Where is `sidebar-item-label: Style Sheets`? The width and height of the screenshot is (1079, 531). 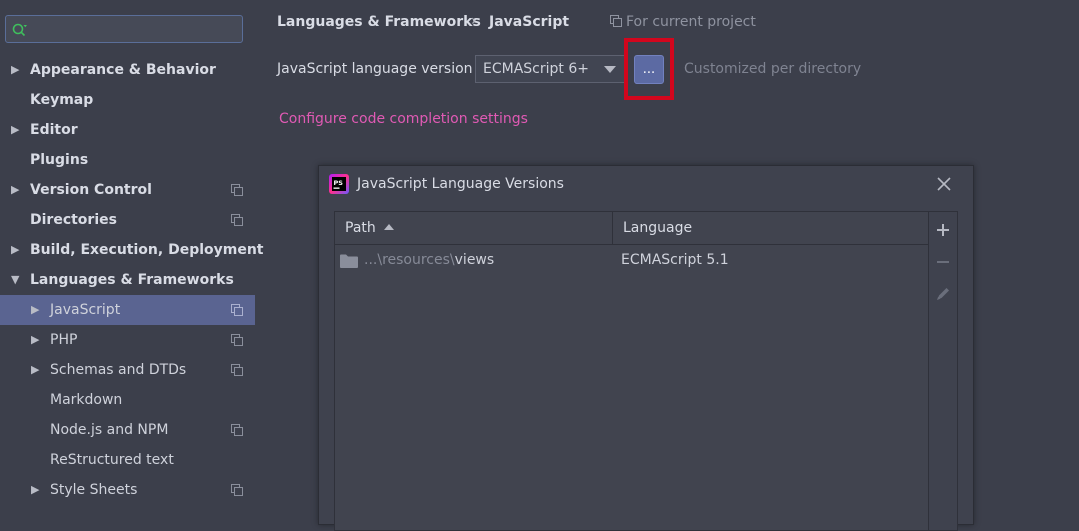
sidebar-item-label: Style Sheets is located at coordinates (94, 490).